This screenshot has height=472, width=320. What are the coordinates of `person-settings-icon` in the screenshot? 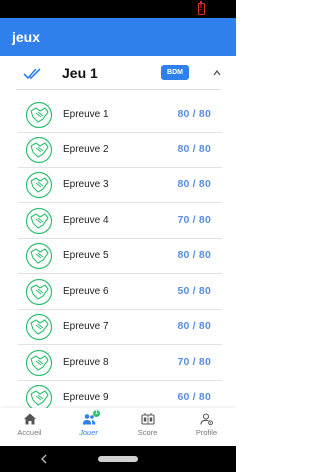 It's located at (206, 419).